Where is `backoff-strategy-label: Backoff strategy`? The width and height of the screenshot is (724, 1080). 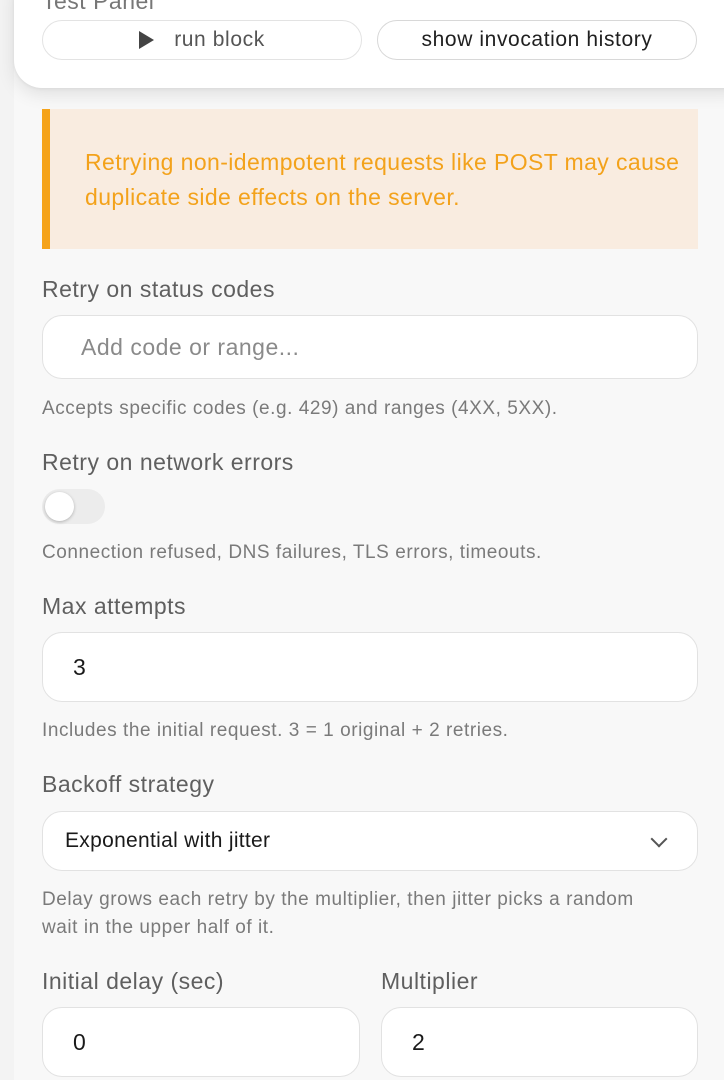 backoff-strategy-label: Backoff strategy is located at coordinates (128, 784).